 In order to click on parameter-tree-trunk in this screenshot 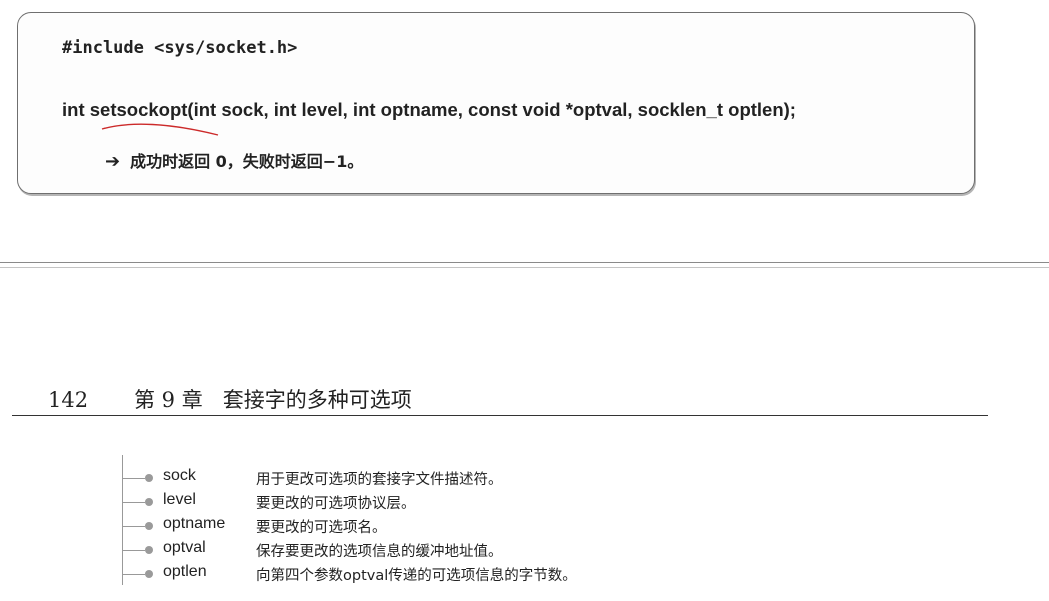, I will do `click(125, 520)`.